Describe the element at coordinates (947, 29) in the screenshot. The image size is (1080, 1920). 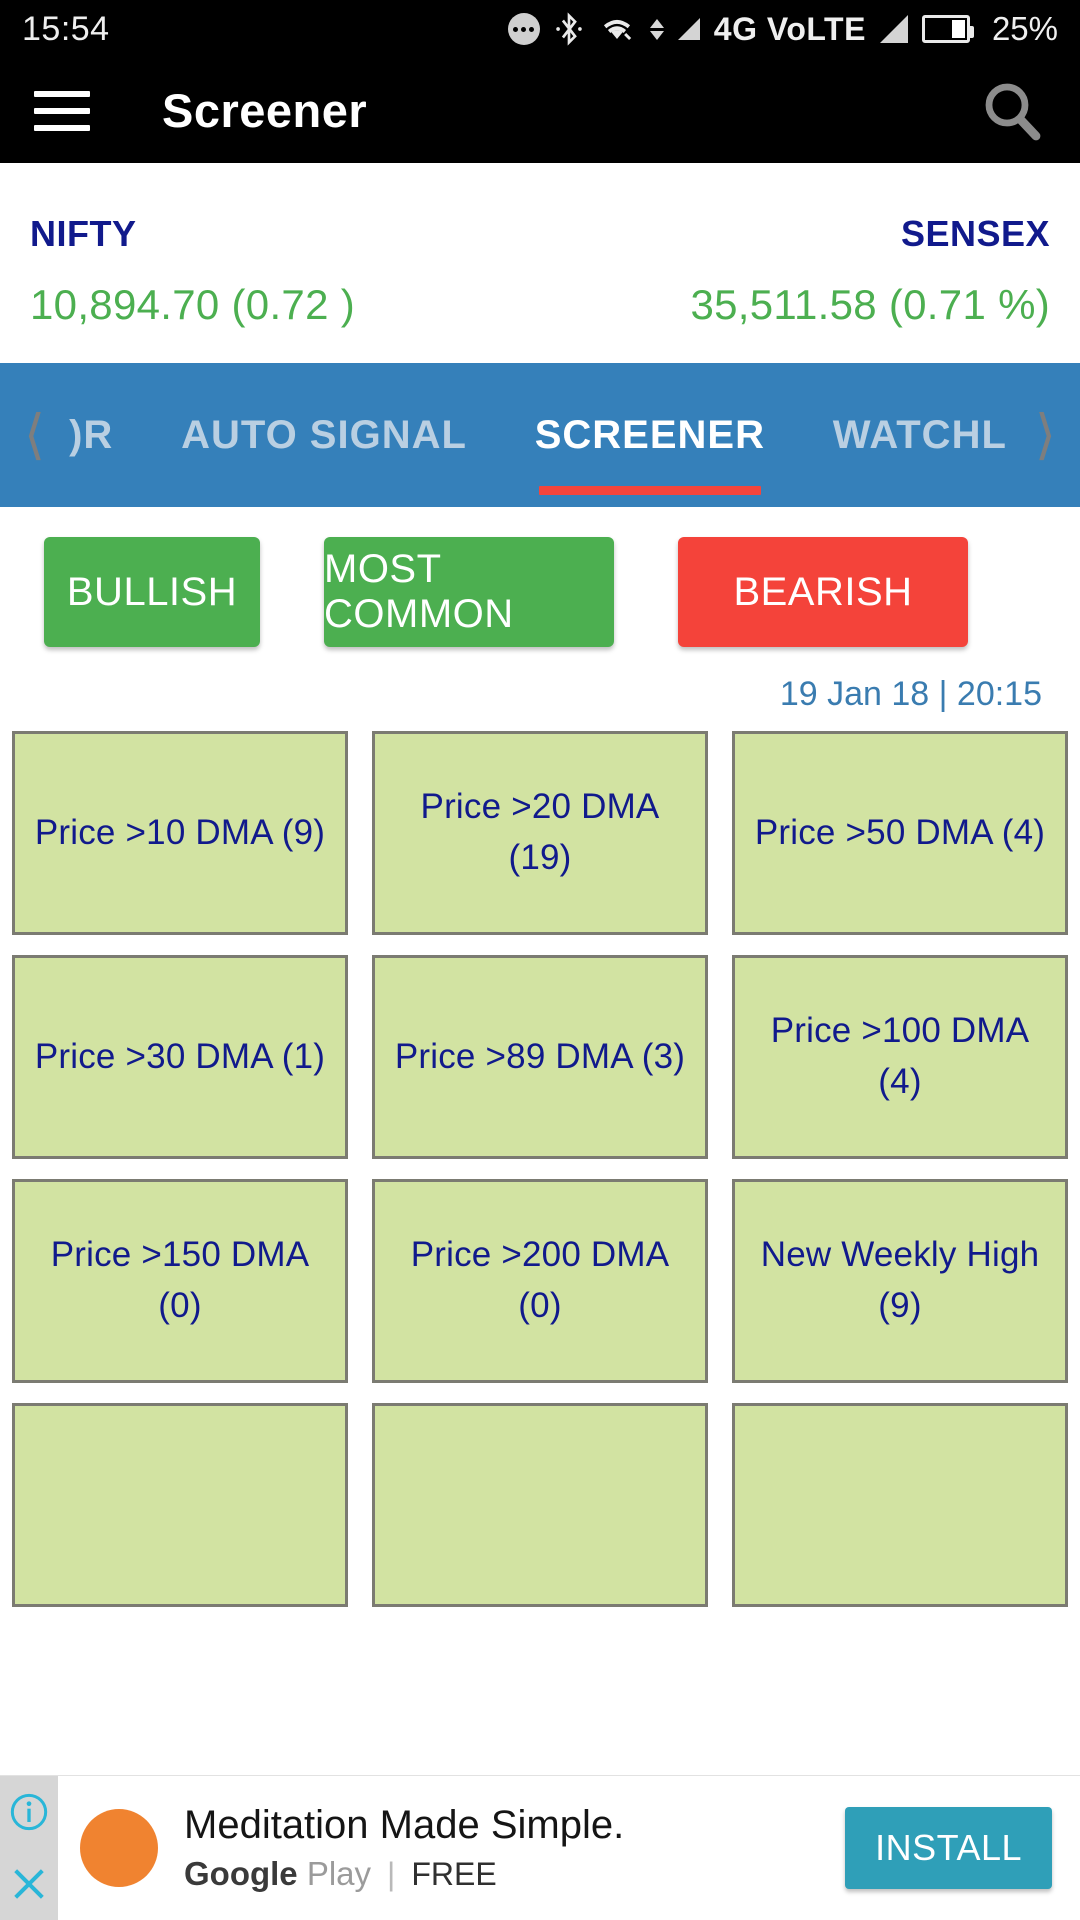
I see `battery-icon` at that location.